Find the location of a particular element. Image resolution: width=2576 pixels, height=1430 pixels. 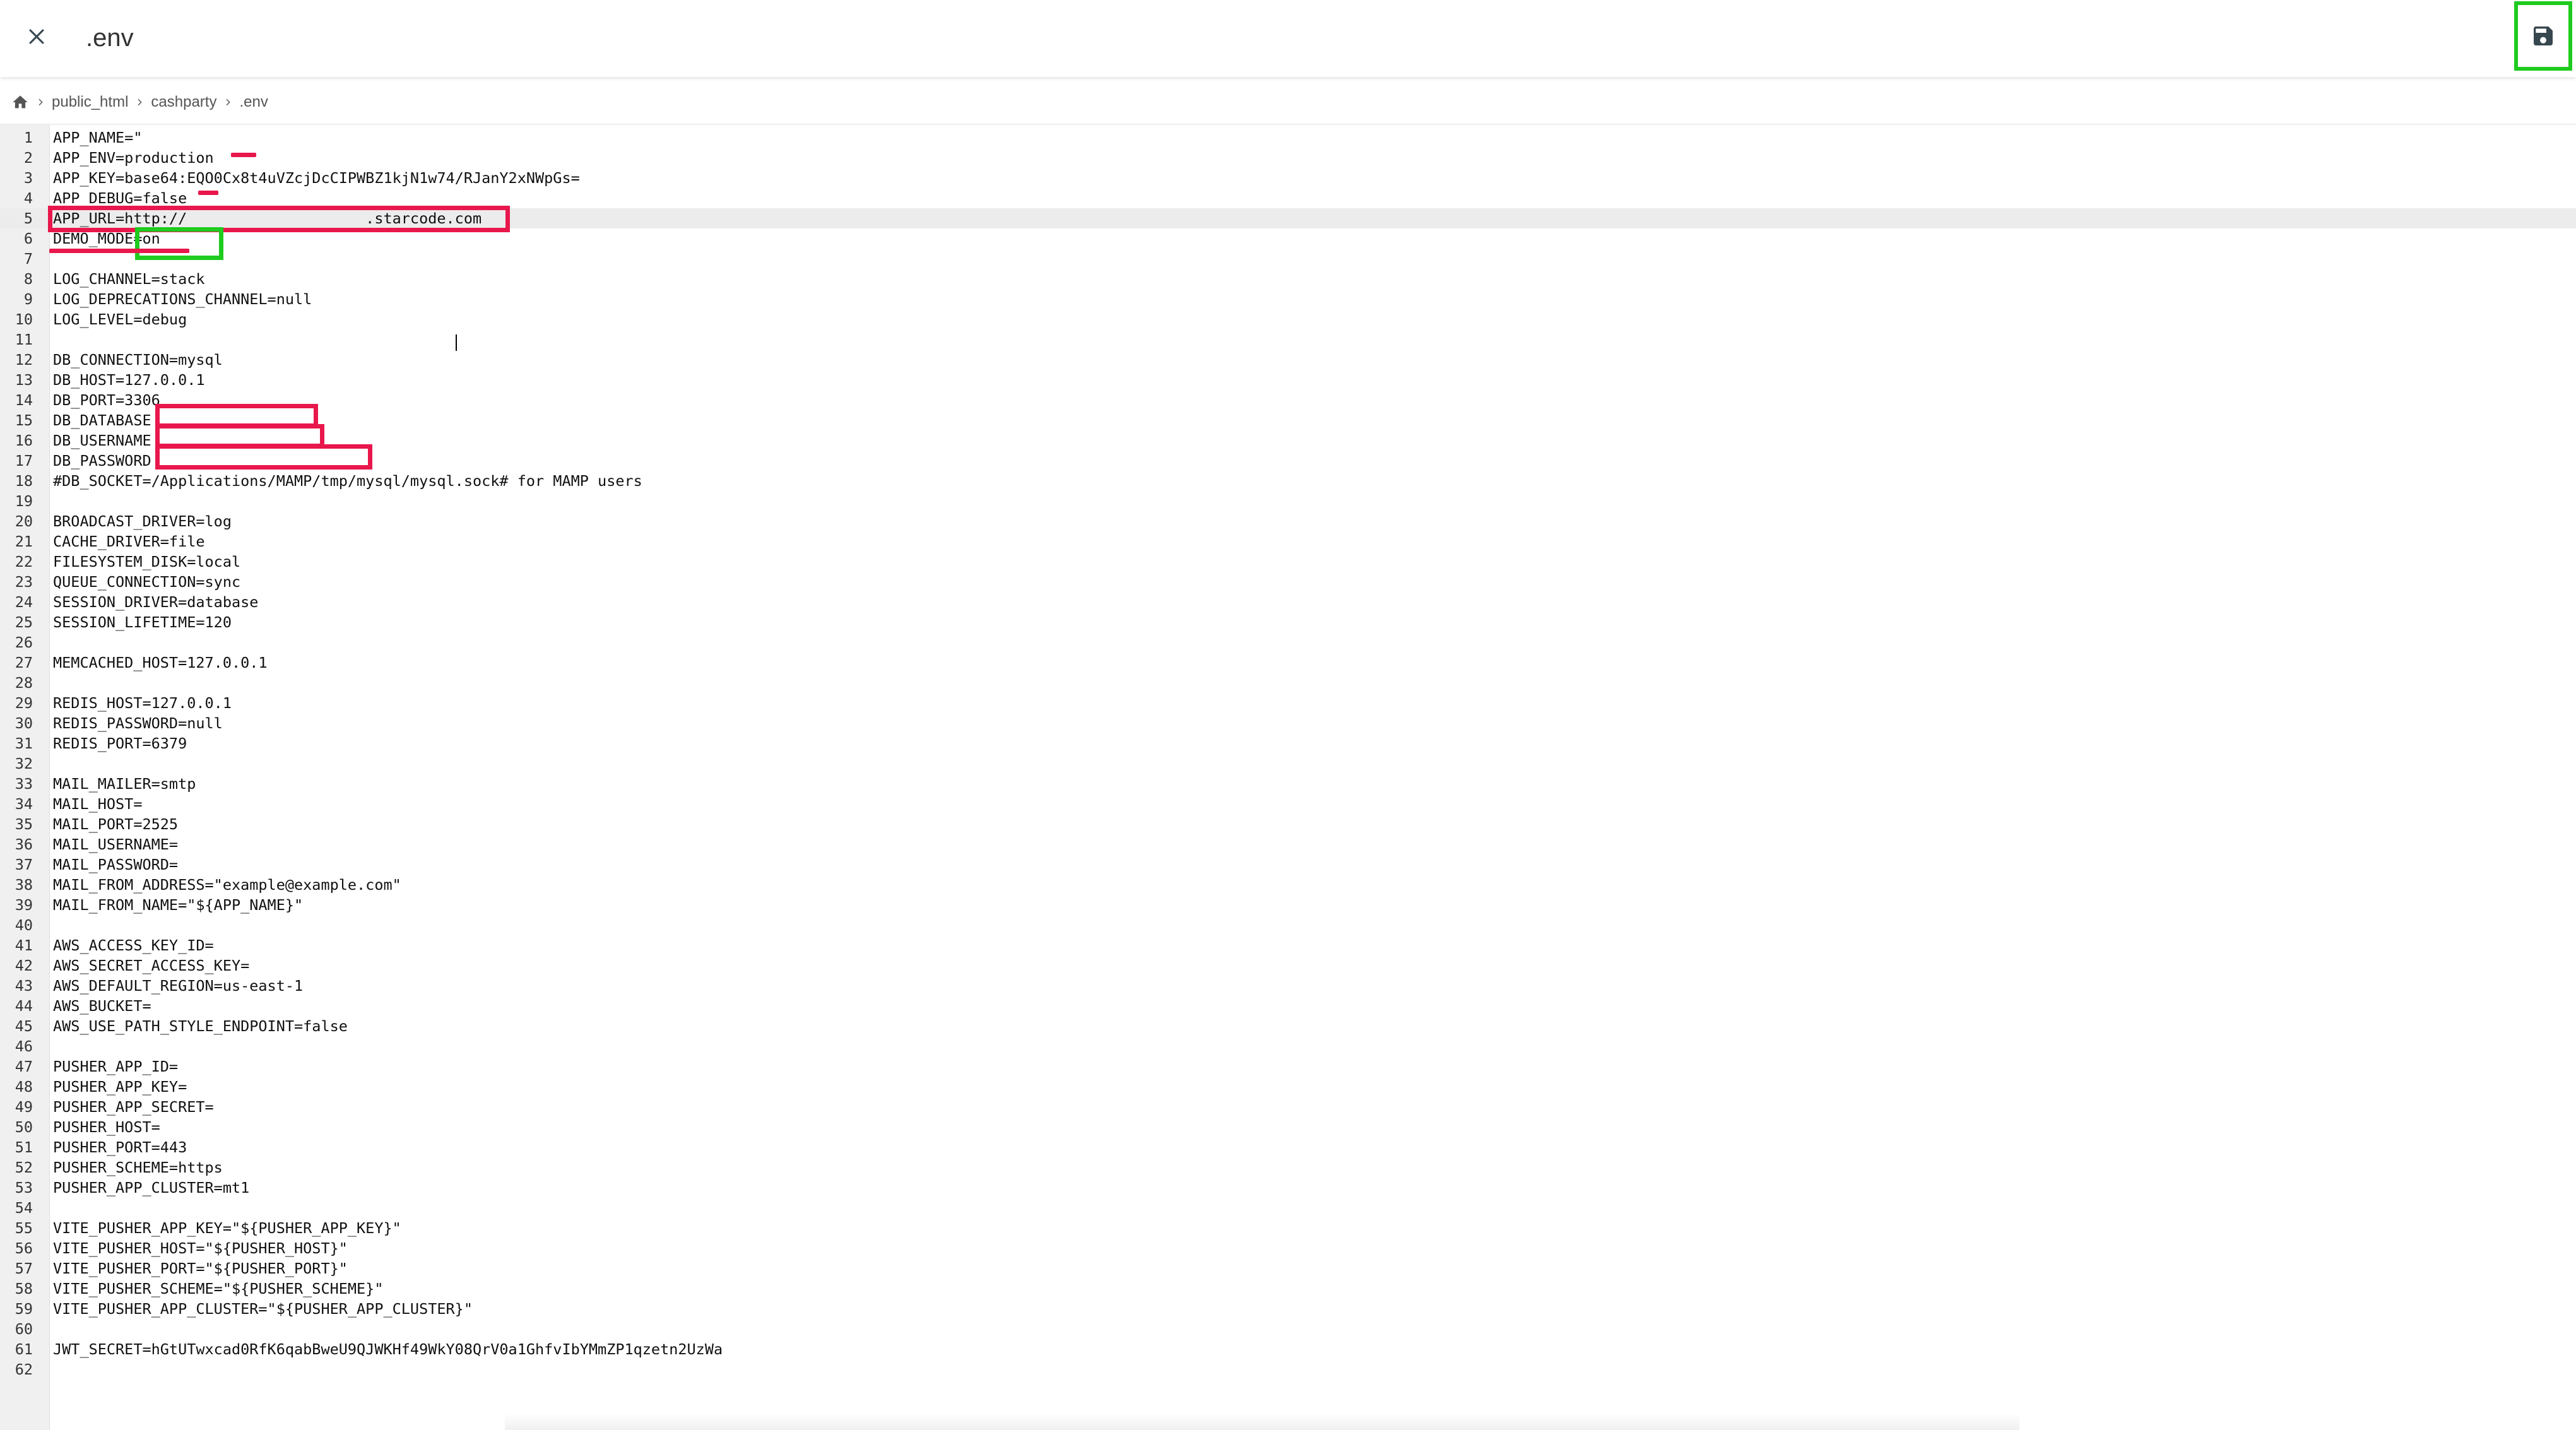

code-line: 29 REDIS_HOST=127.0.0.1 is located at coordinates (1288, 703).